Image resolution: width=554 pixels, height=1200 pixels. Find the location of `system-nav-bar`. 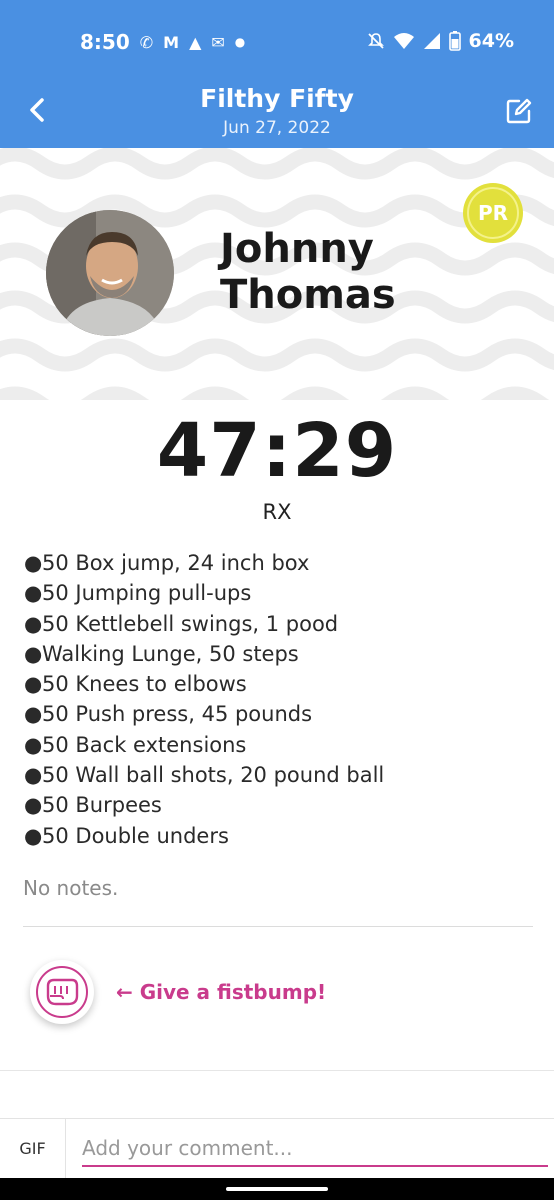

system-nav-bar is located at coordinates (277, 1189).